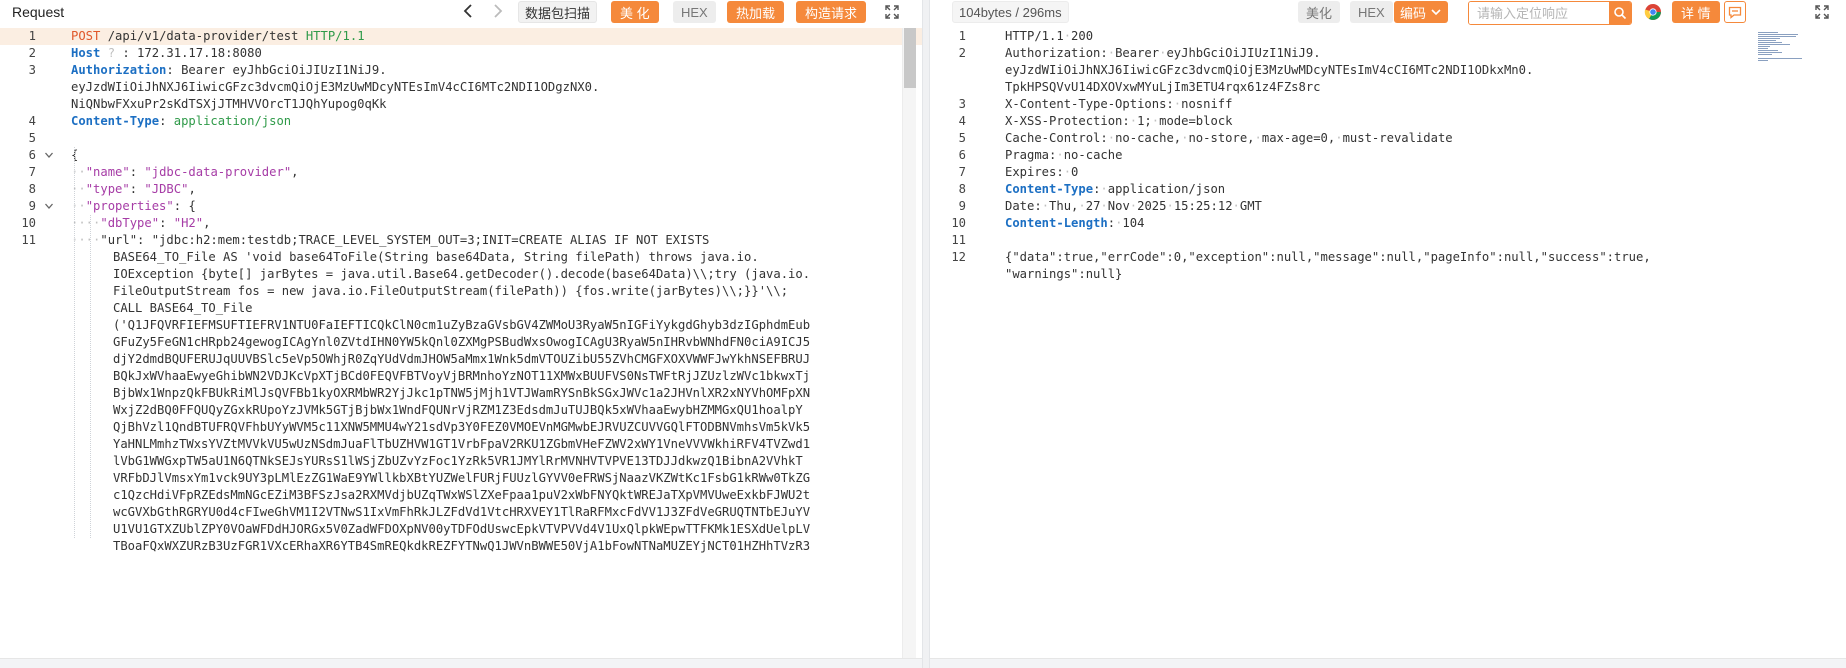 The width and height of the screenshot is (1846, 668). What do you see at coordinates (694, 12) in the screenshot?
I see `hex-button: HEX` at bounding box center [694, 12].